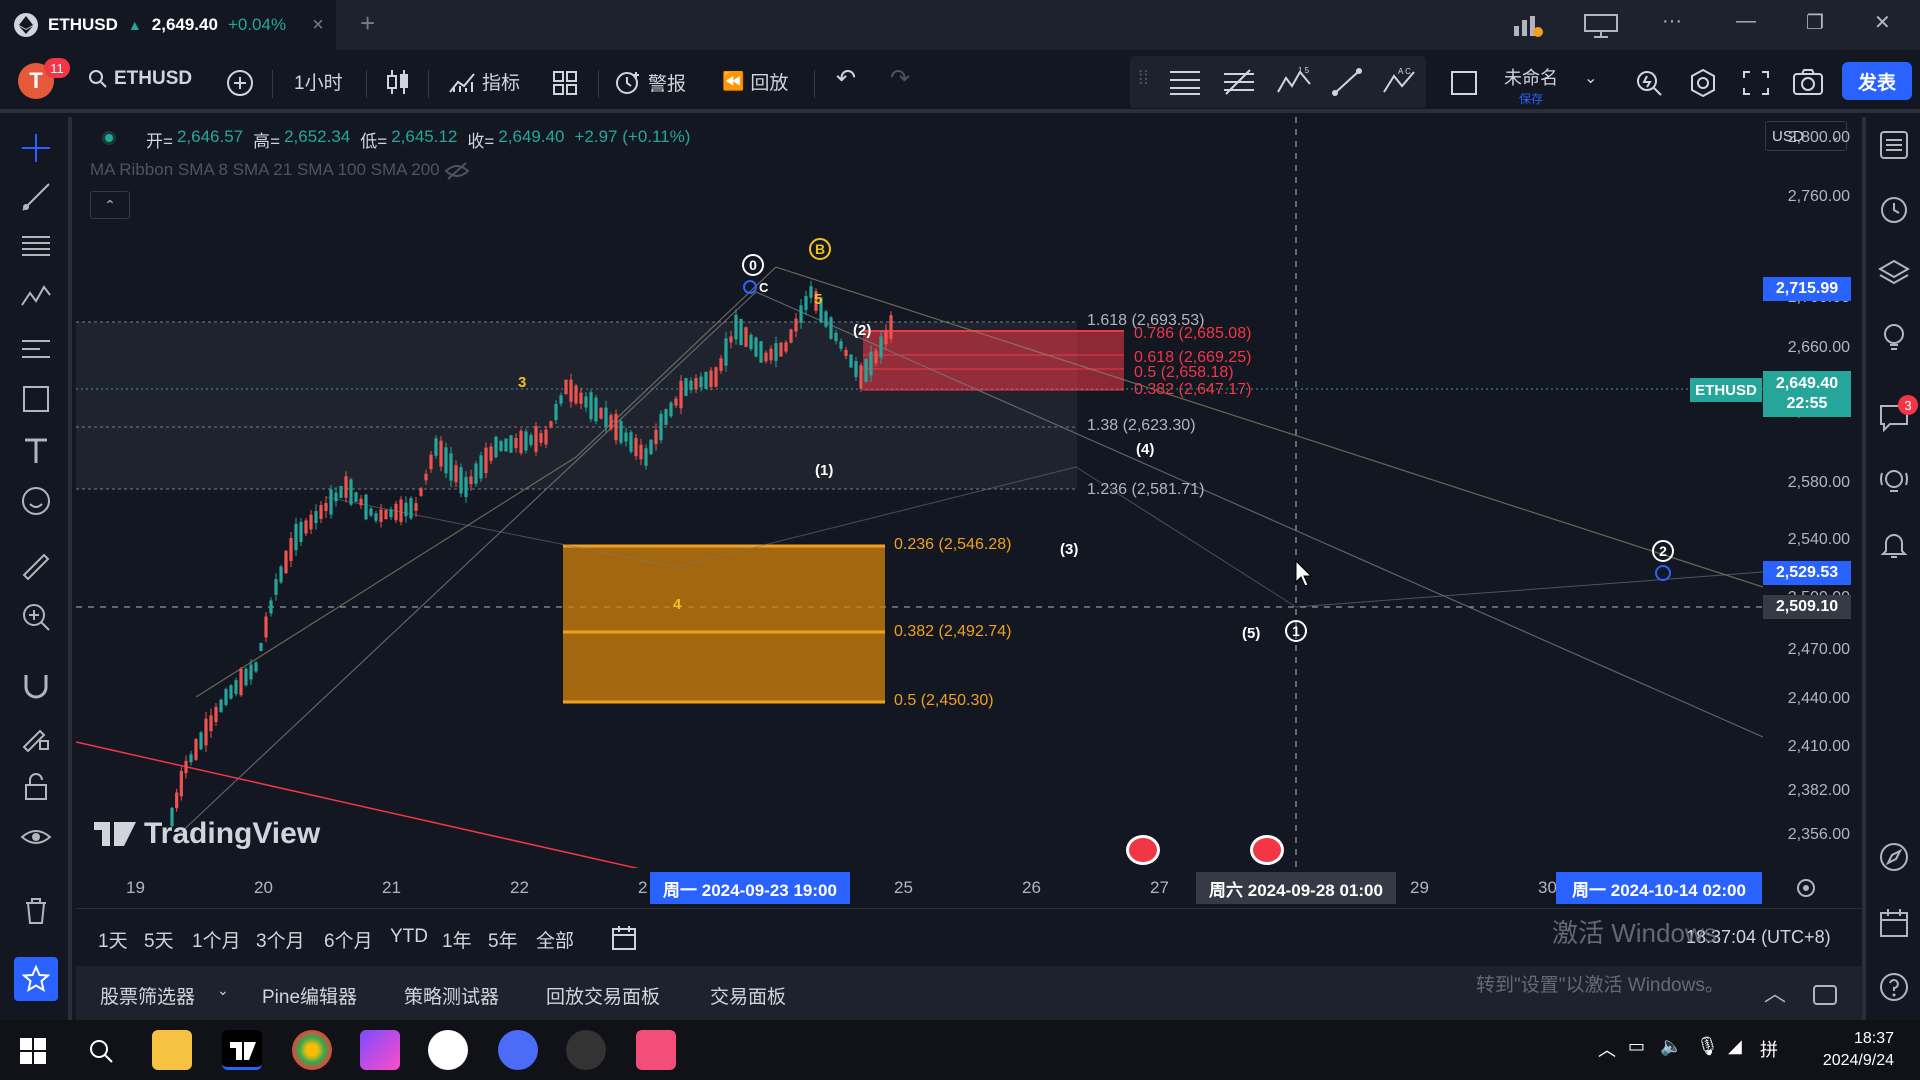  I want to click on lock-icon, so click(36, 787).